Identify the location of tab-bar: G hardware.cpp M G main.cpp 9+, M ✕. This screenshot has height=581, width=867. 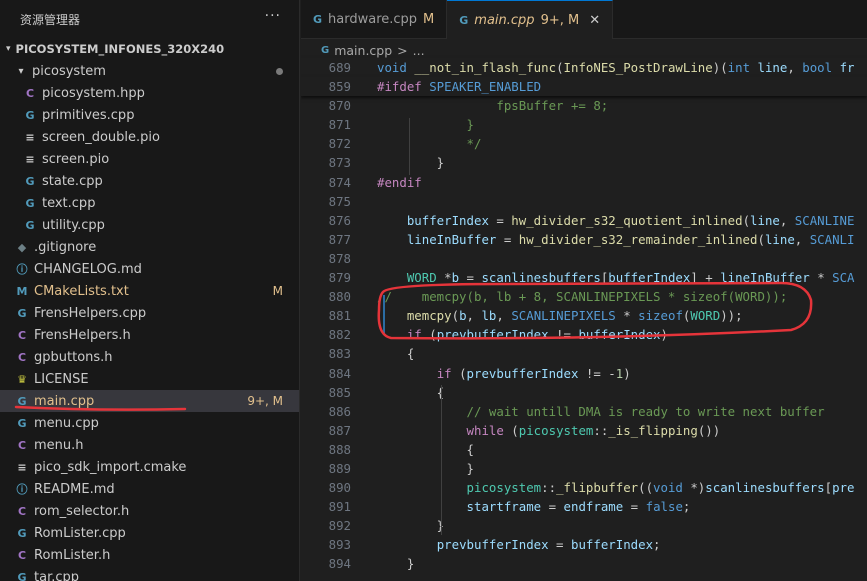
(584, 19).